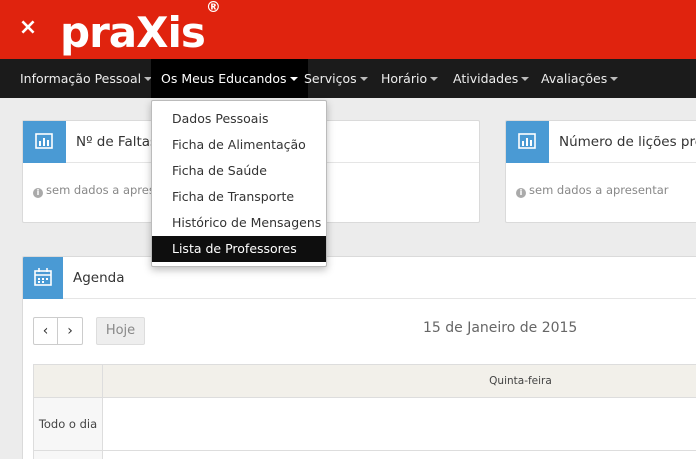 This screenshot has height=459, width=696. What do you see at coordinates (239, 249) in the screenshot?
I see `menu-item-lista-professores: Lista de Professores` at bounding box center [239, 249].